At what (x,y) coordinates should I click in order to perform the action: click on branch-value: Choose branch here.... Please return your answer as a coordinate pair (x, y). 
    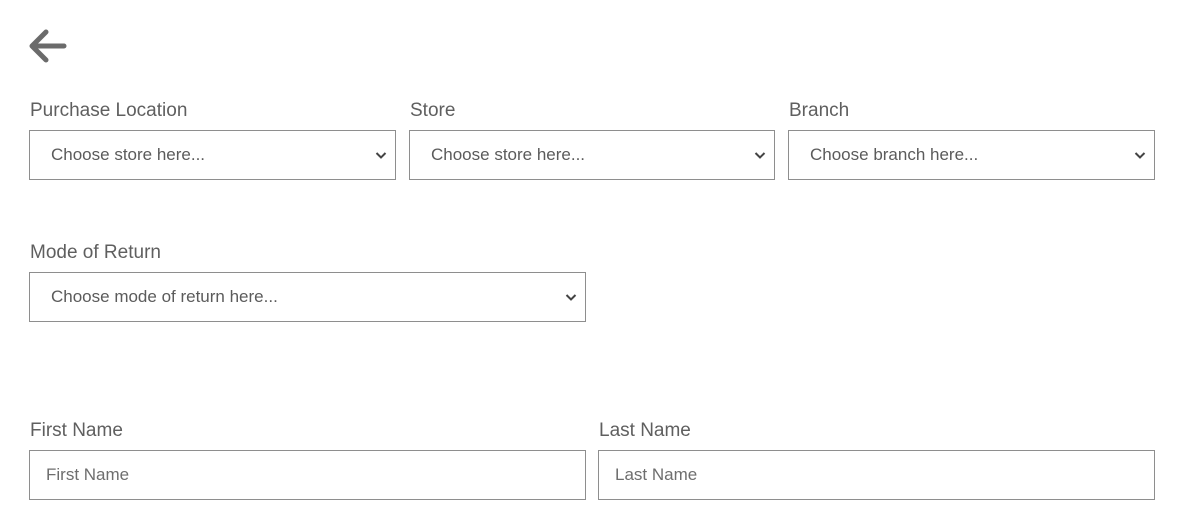
    Looking at the image, I should click on (894, 154).